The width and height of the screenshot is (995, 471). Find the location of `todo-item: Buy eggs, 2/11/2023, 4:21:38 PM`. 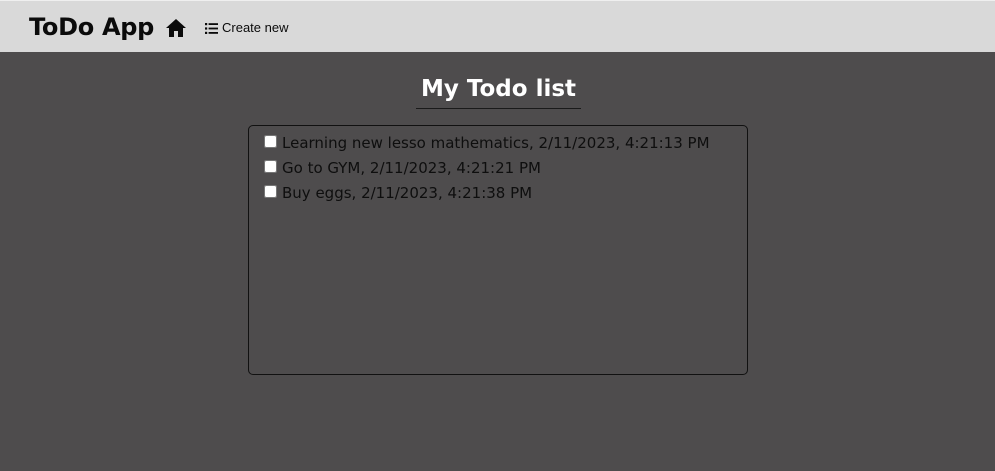

todo-item: Buy eggs, 2/11/2023, 4:21:38 PM is located at coordinates (498, 192).